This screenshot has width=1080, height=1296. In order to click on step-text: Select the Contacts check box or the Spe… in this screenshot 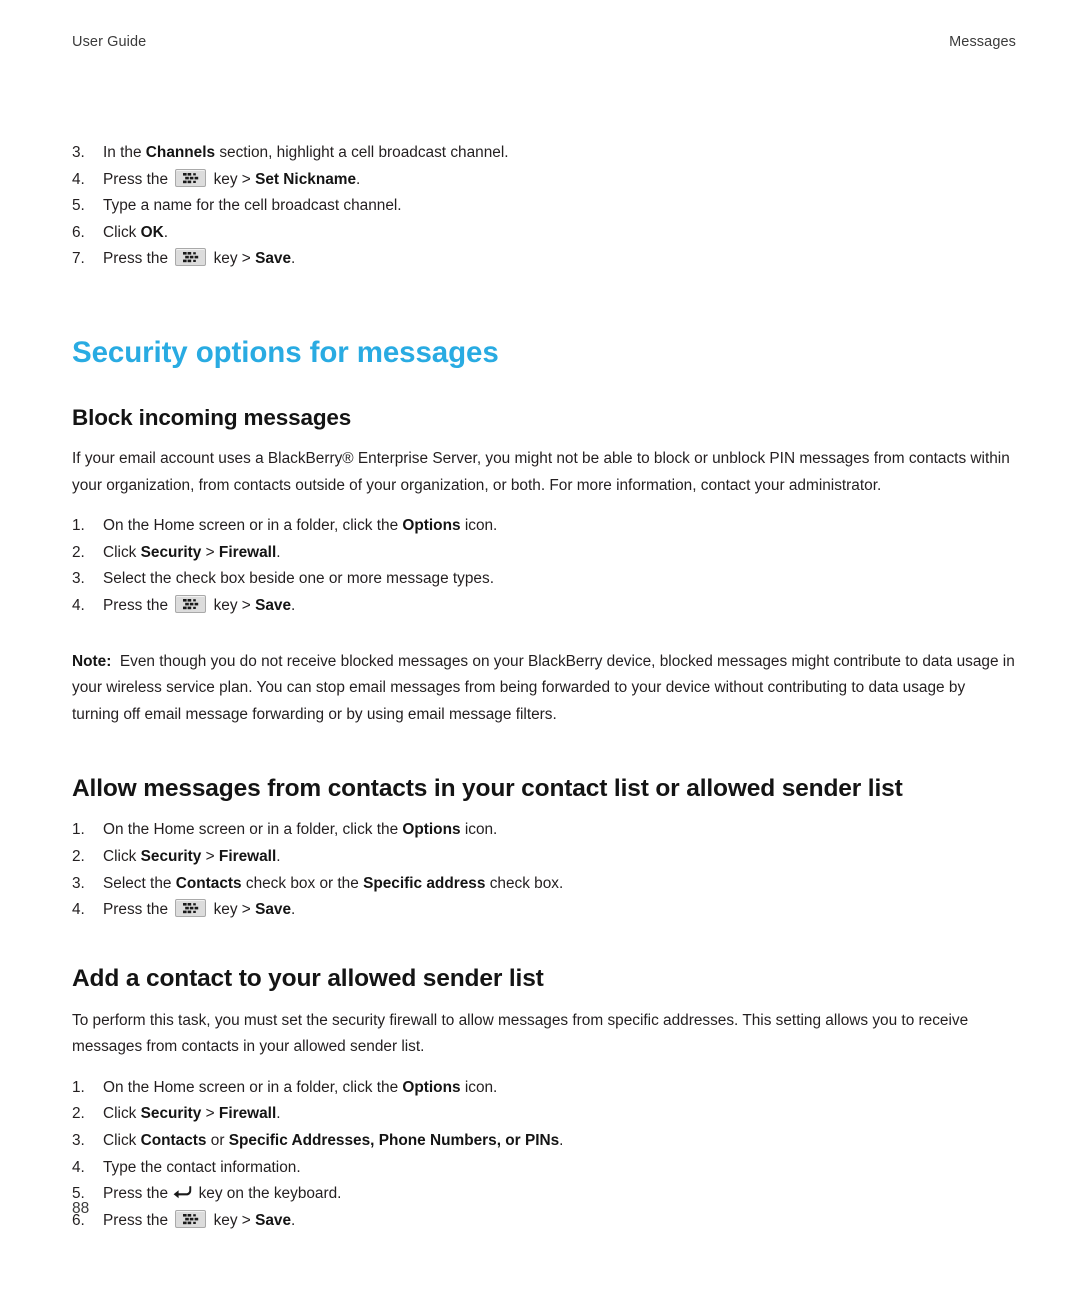, I will do `click(333, 883)`.